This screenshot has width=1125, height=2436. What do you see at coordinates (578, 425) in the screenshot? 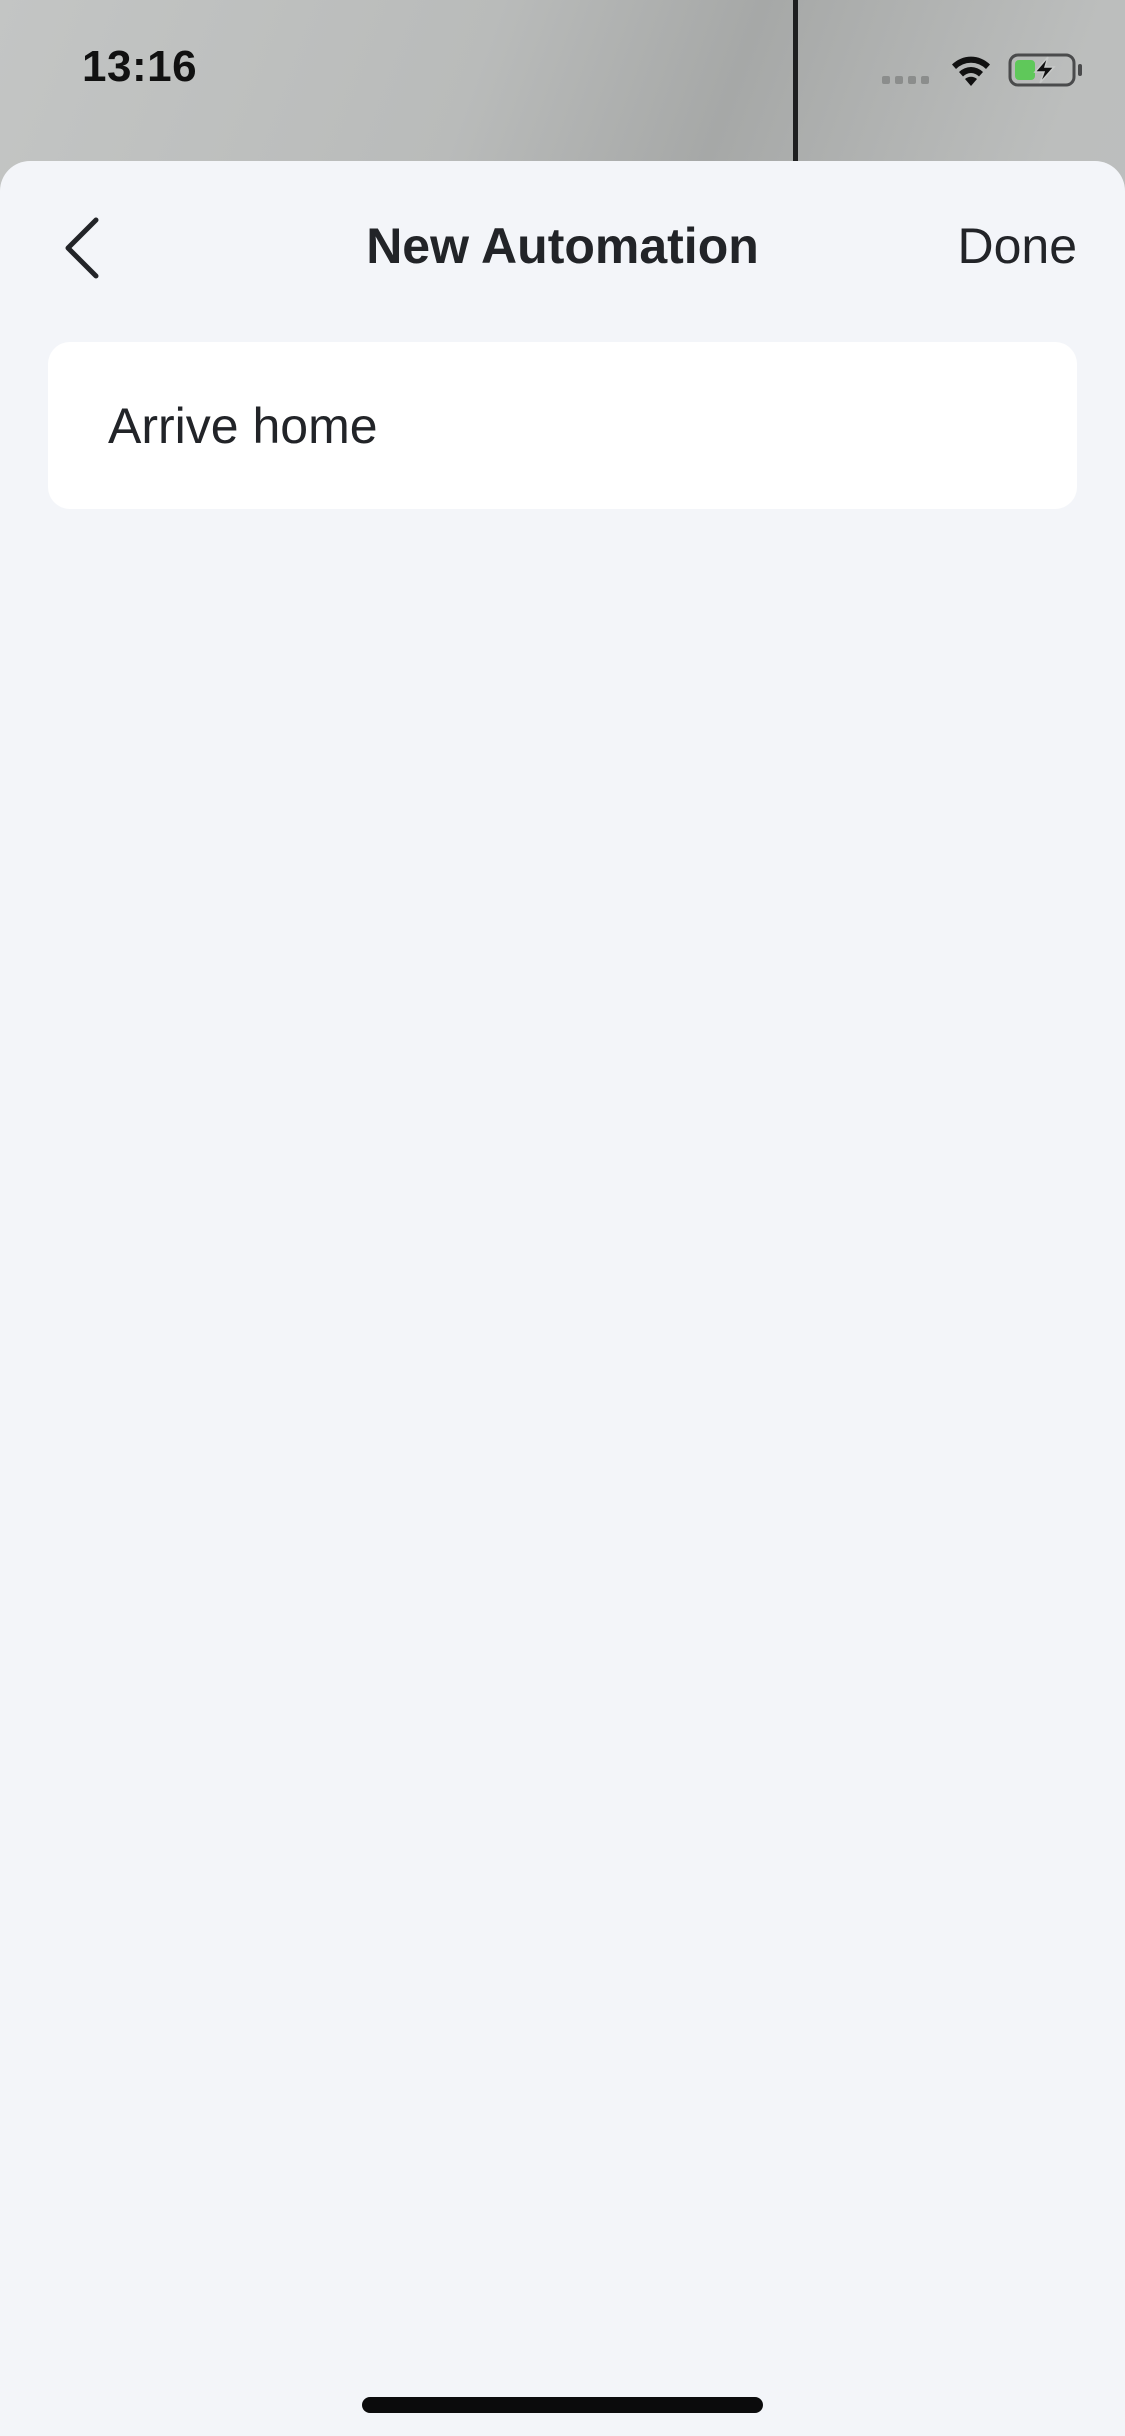
I see `automation-name-input` at bounding box center [578, 425].